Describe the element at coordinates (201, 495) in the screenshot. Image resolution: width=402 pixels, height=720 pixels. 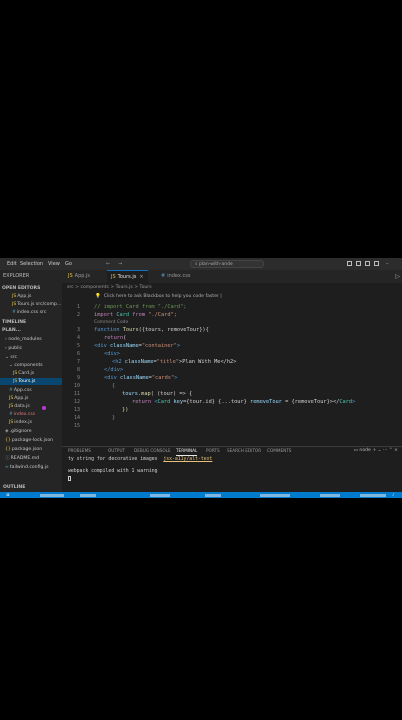
I see `status-bar: ⌘ ♪` at that location.